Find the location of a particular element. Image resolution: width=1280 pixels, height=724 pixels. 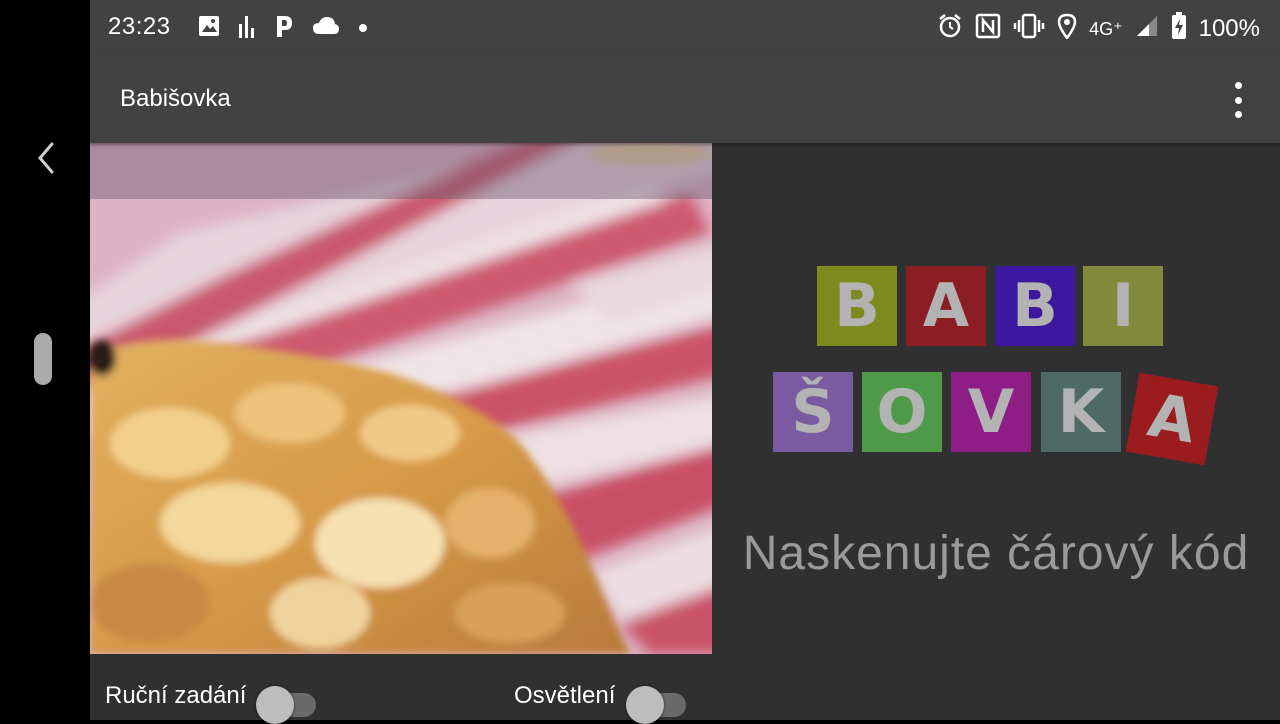

battery-level: 100% is located at coordinates (1229, 28).